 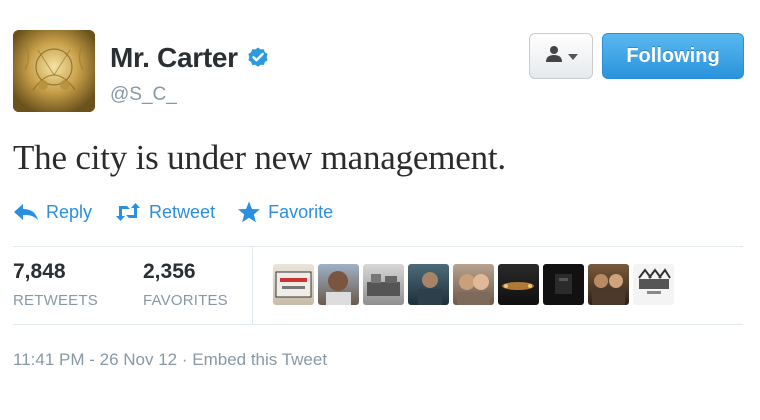 What do you see at coordinates (185, 284) in the screenshot?
I see `favorite-count-stat: 2,356 FAVORITES` at bounding box center [185, 284].